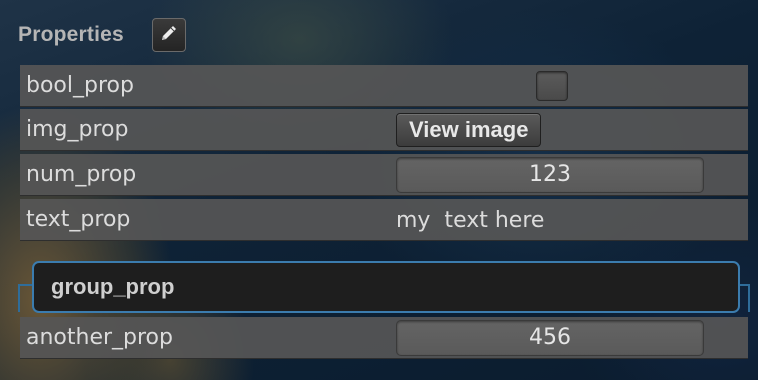 The height and width of the screenshot is (380, 758). What do you see at coordinates (81, 174) in the screenshot?
I see `property-label: num_prop` at bounding box center [81, 174].